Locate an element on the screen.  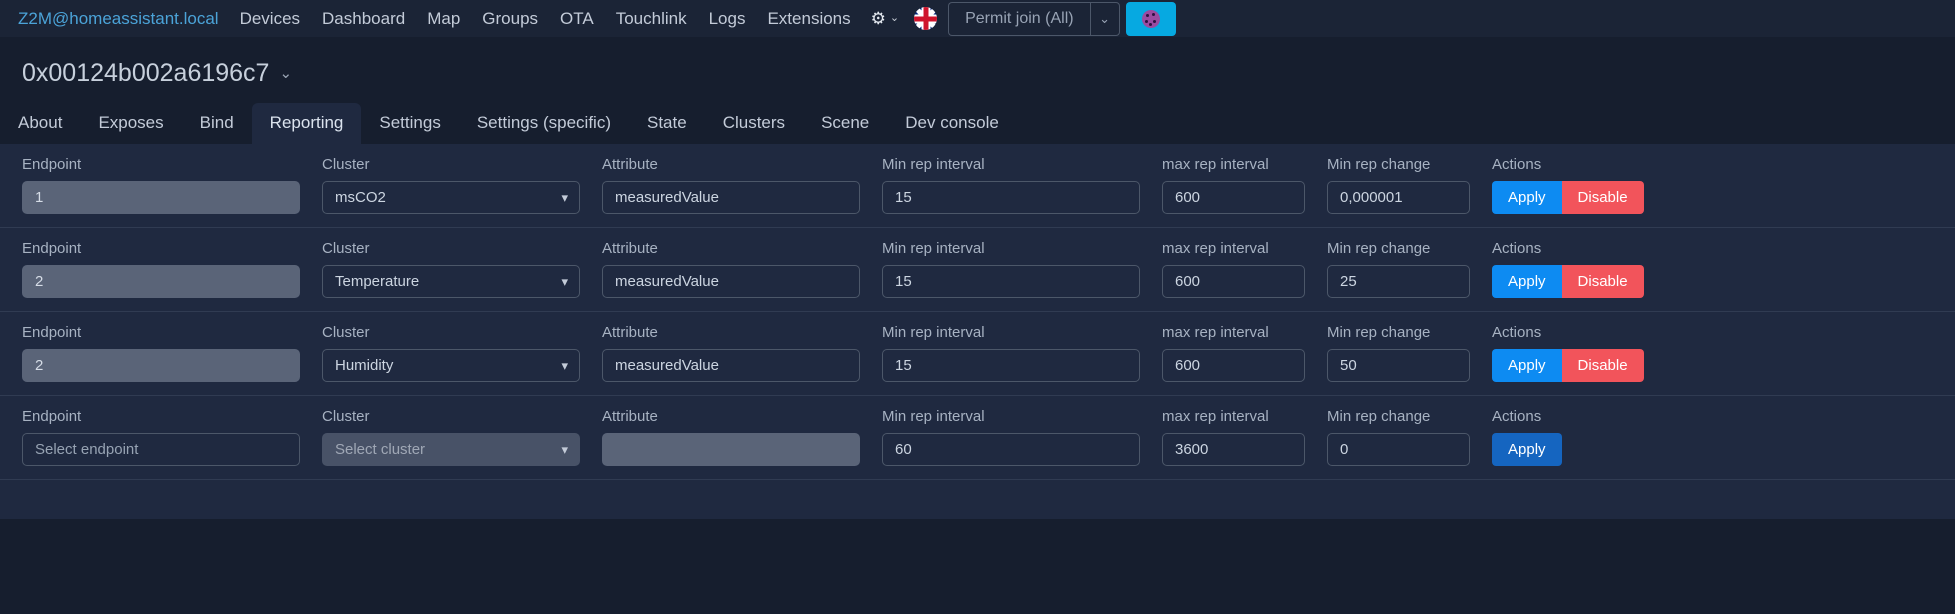
cell-cluster: Cluster Humidity ▾ is located at coordinates (462, 353).